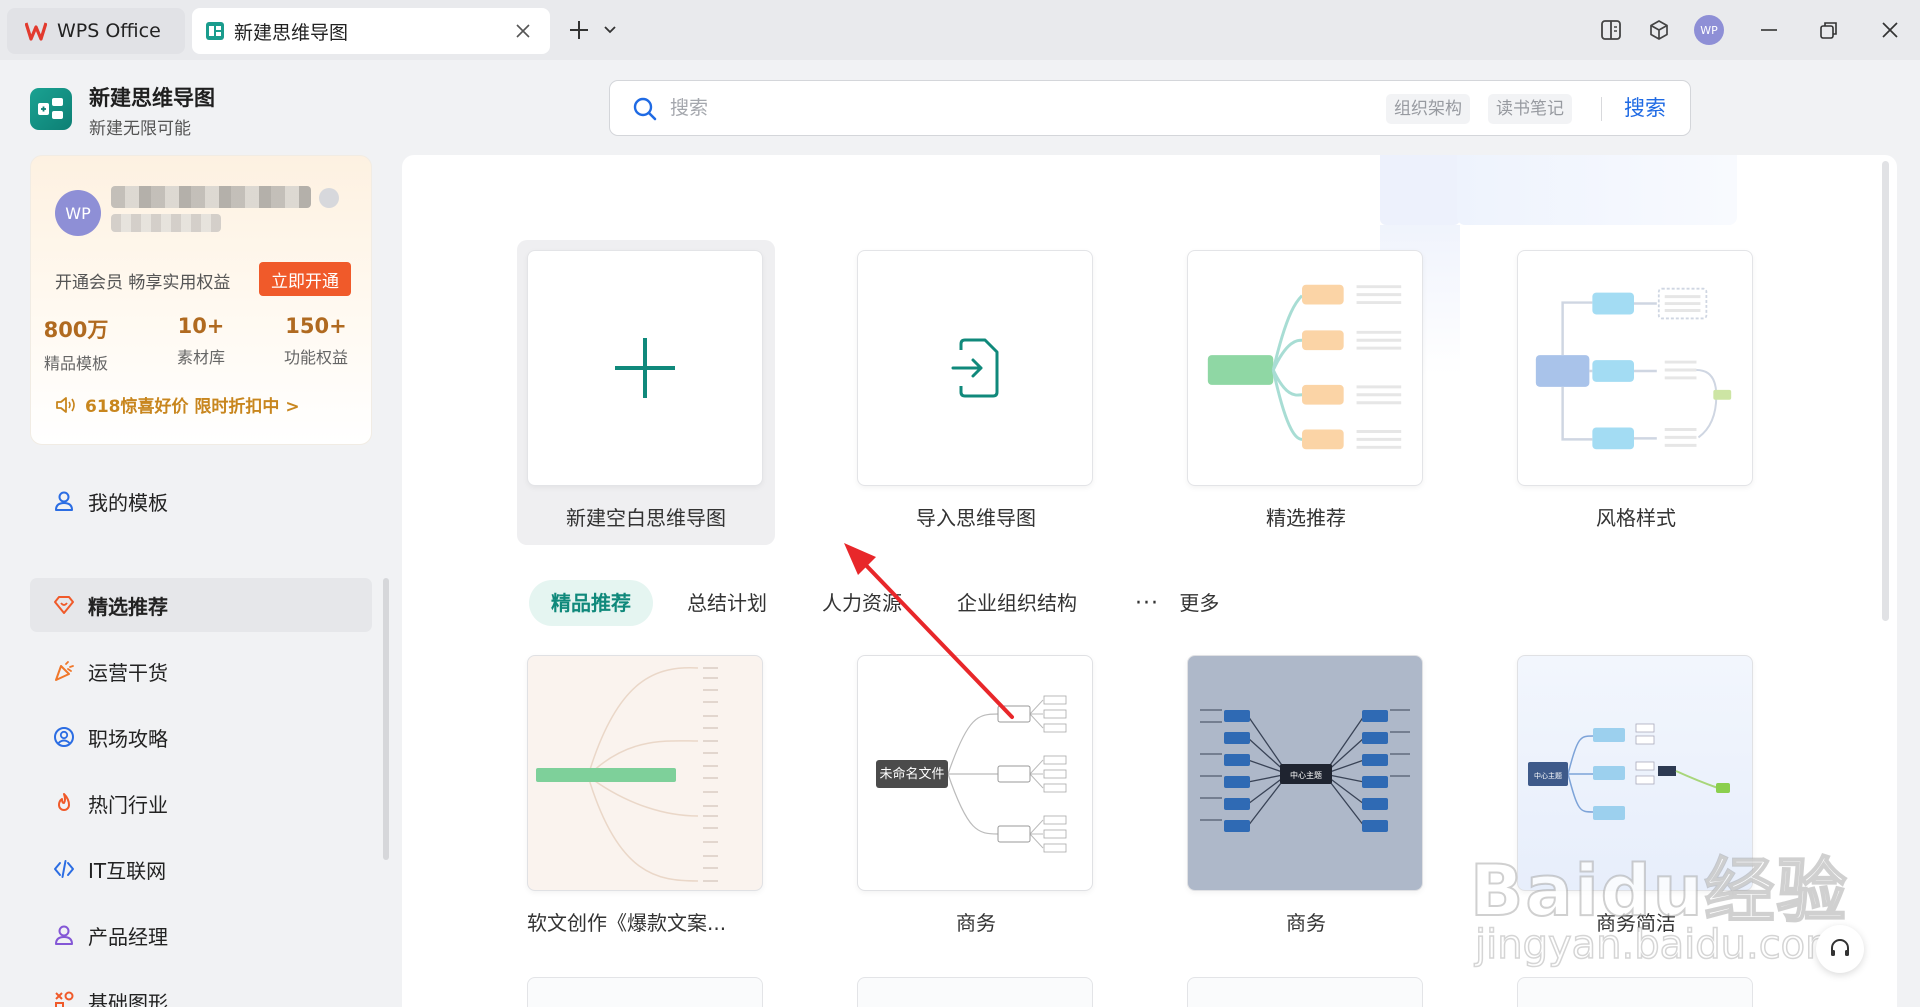  Describe the element at coordinates (727, 603) in the screenshot. I see `tab-summary-plan: 总结计划` at that location.